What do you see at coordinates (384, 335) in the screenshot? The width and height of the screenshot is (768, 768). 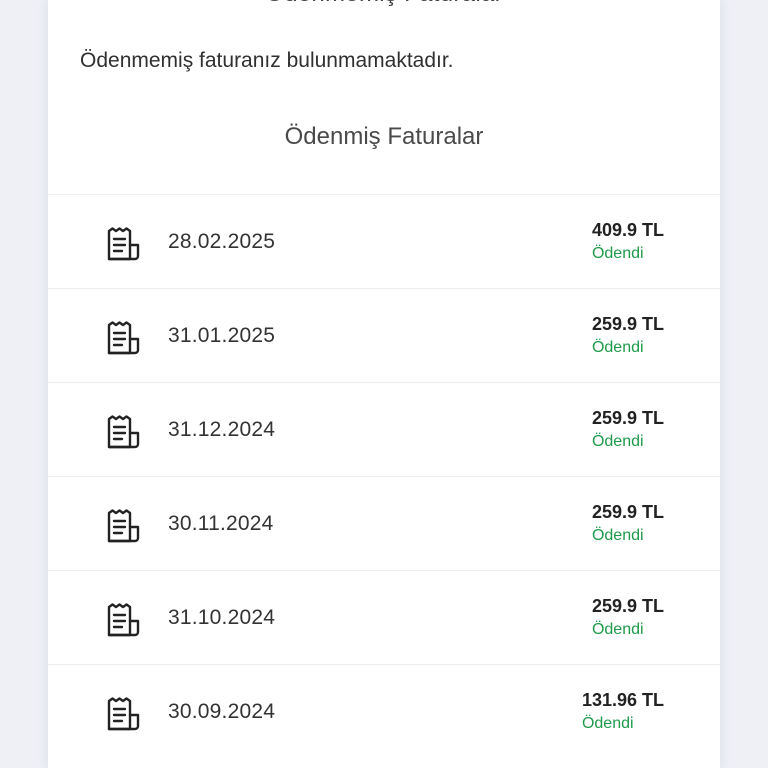 I see `invoice-row: 31.01.2025 259.9 TL Ödendi` at bounding box center [384, 335].